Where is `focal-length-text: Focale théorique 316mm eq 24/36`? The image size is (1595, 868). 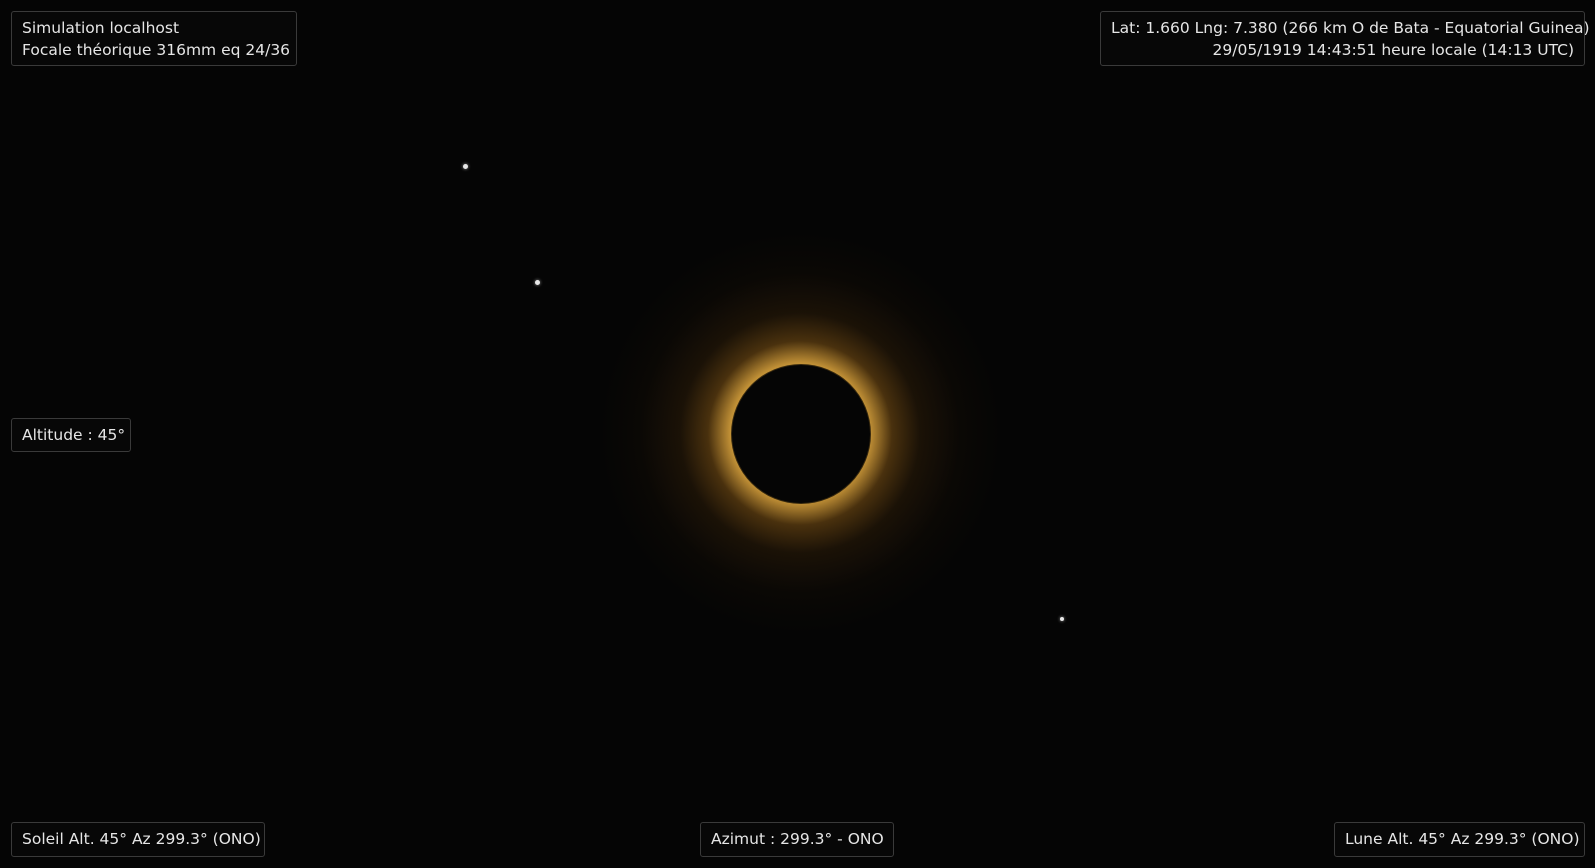
focal-length-text: Focale théorique 316mm eq 24/36 is located at coordinates (156, 50).